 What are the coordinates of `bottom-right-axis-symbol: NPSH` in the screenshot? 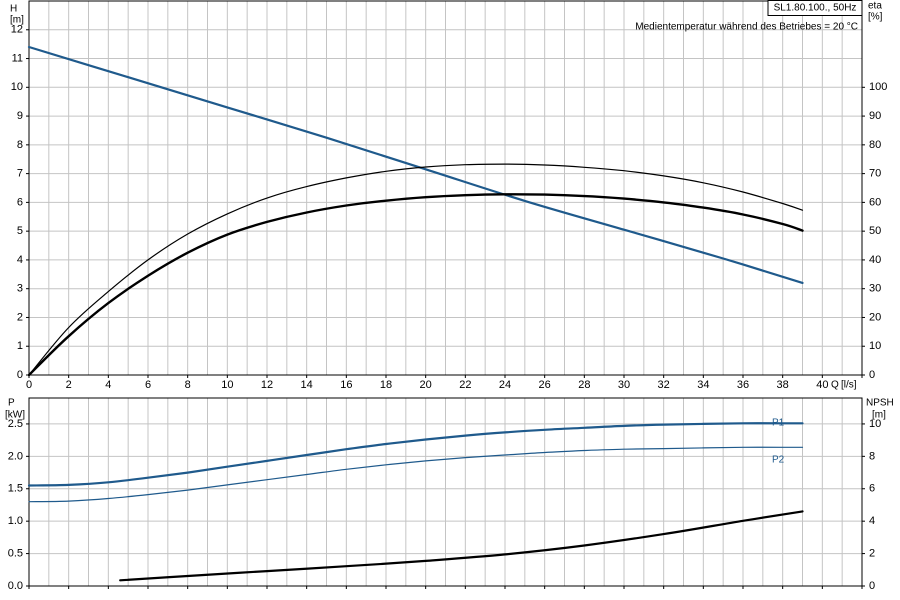 It's located at (880, 403).